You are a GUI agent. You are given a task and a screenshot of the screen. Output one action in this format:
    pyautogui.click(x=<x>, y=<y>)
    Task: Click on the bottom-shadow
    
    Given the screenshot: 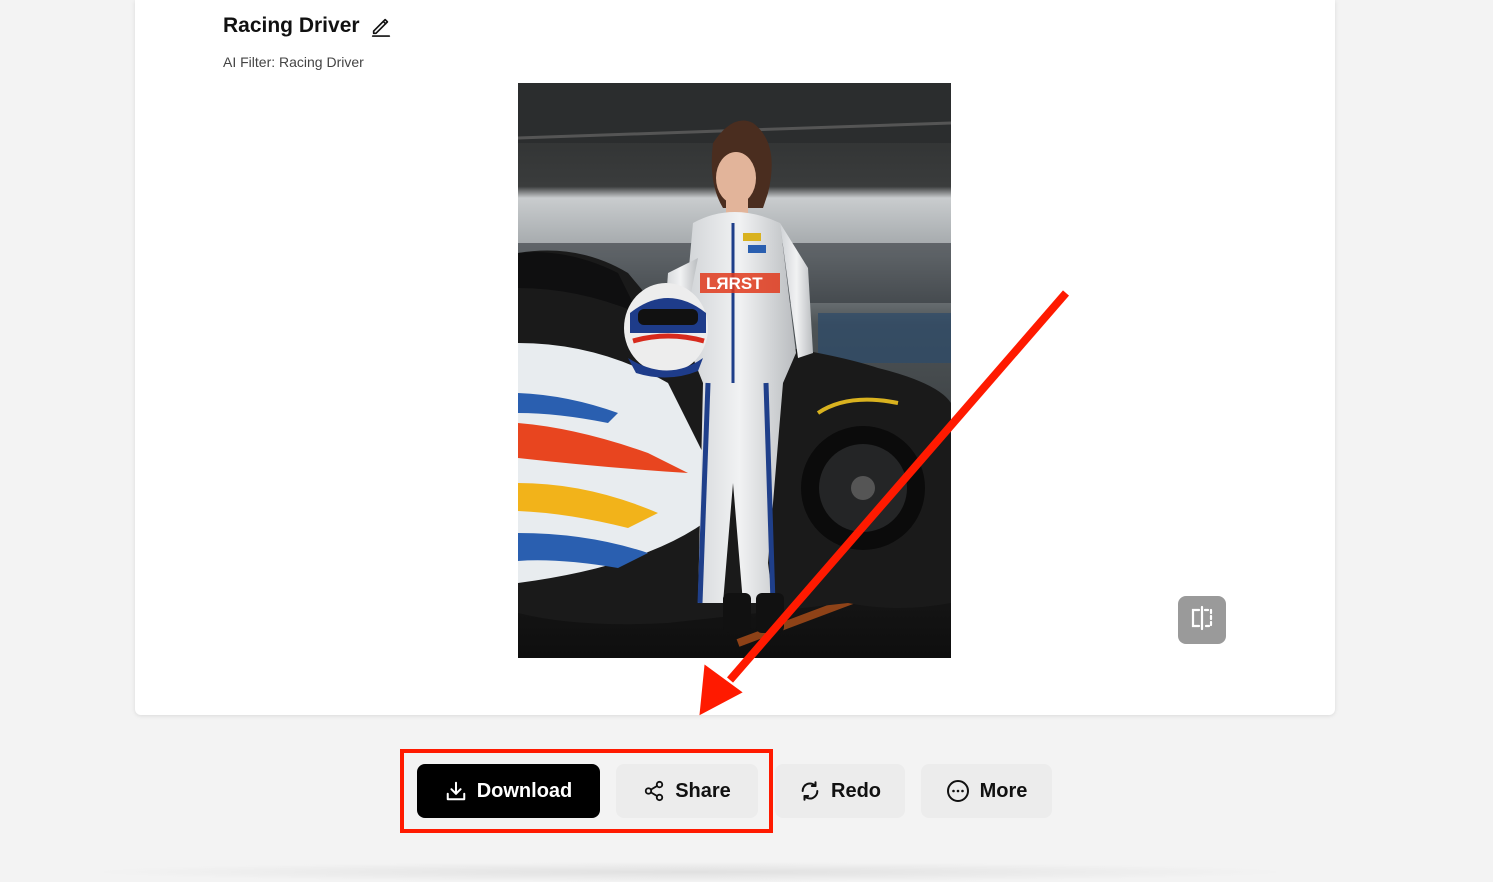 What is the action you would take?
    pyautogui.click(x=690, y=872)
    